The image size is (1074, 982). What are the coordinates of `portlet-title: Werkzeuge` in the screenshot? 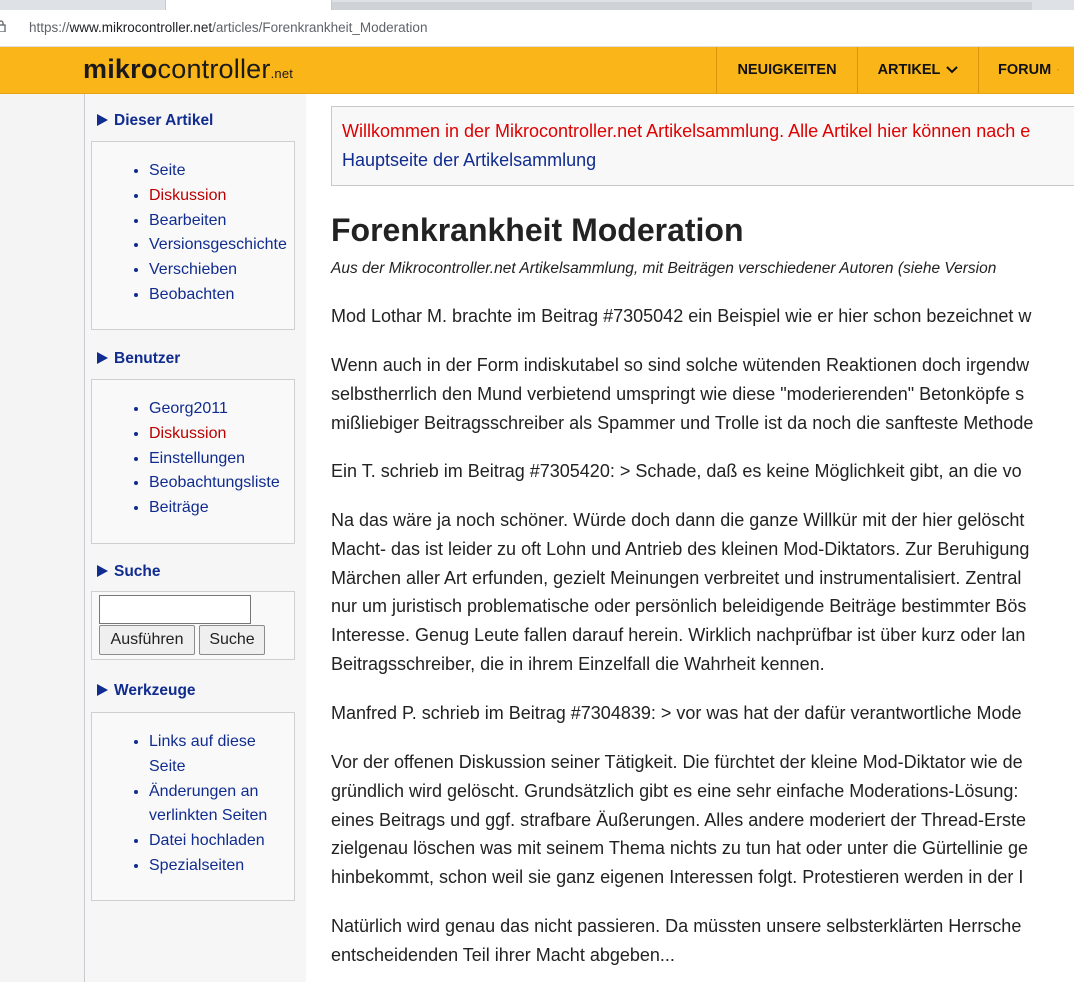 It's located at (155, 690).